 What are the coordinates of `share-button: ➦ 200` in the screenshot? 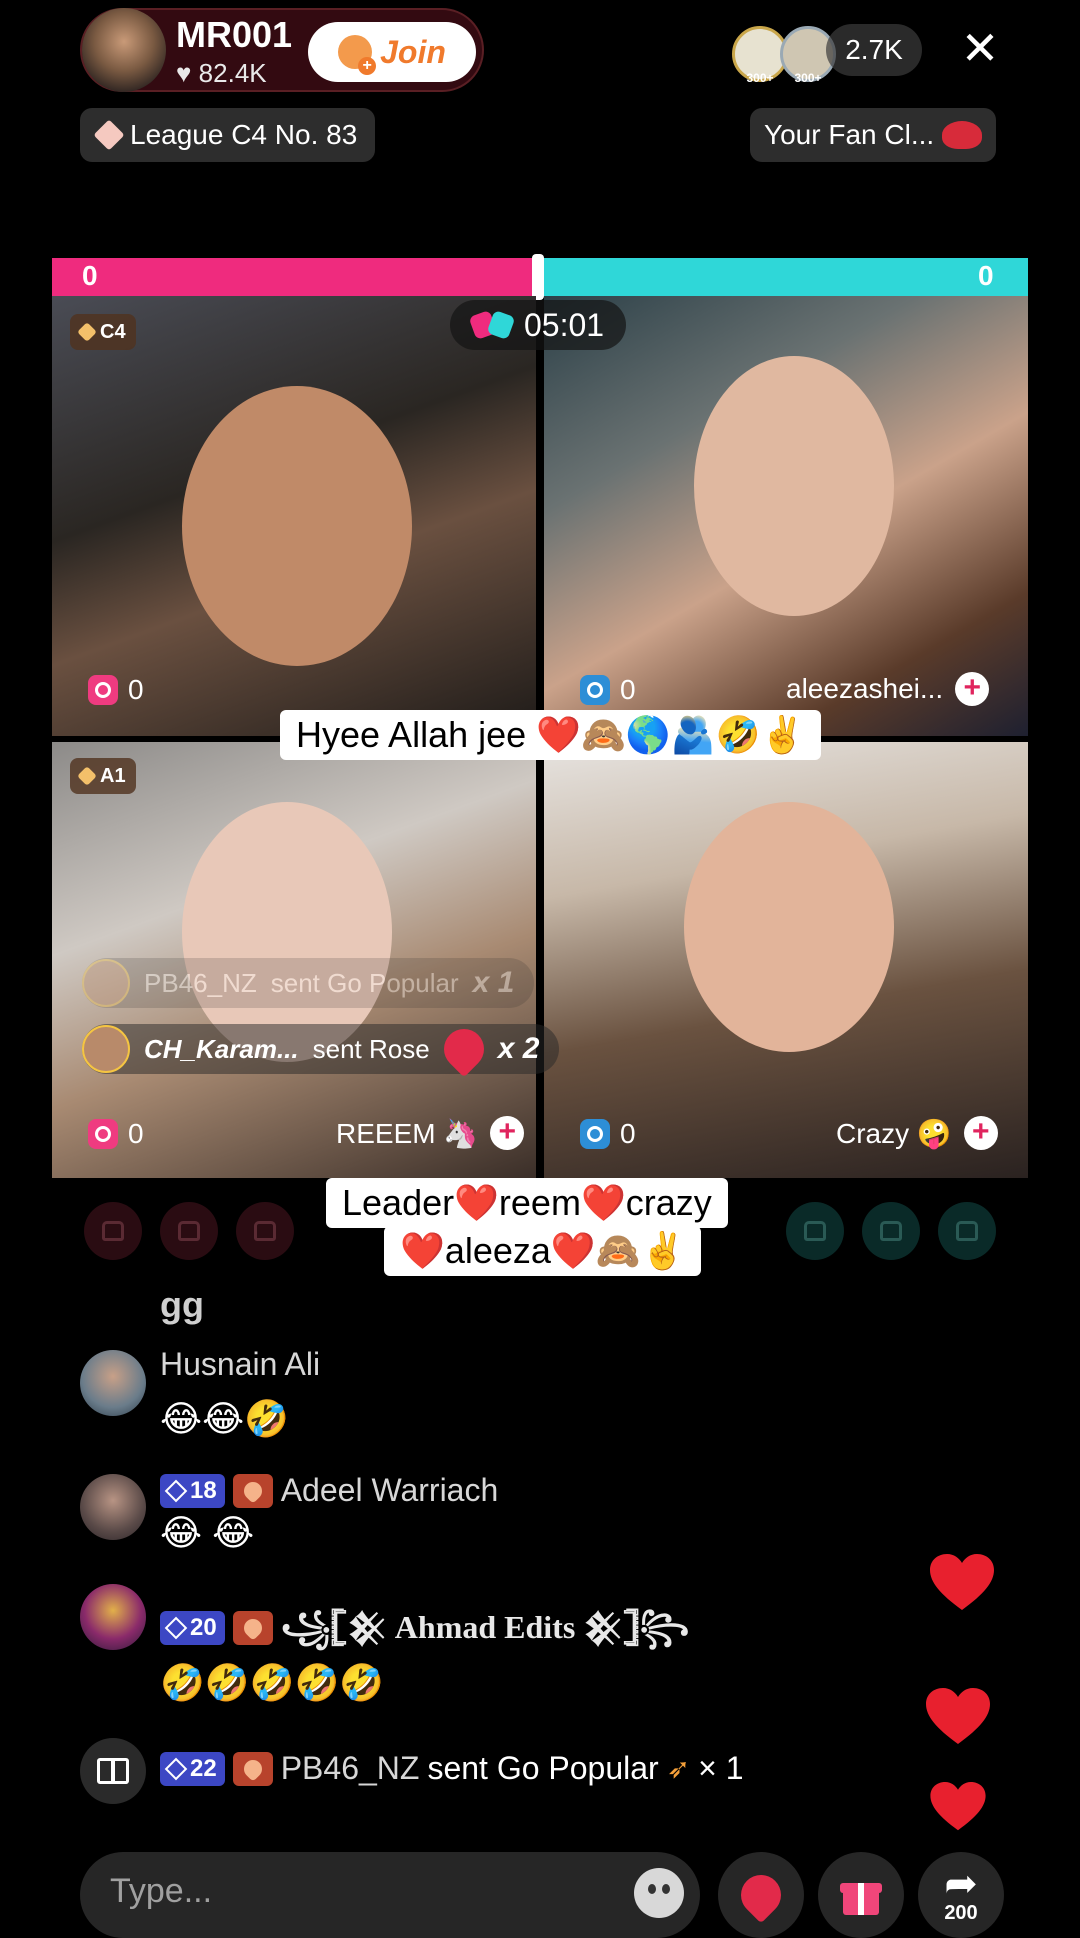 It's located at (961, 1895).